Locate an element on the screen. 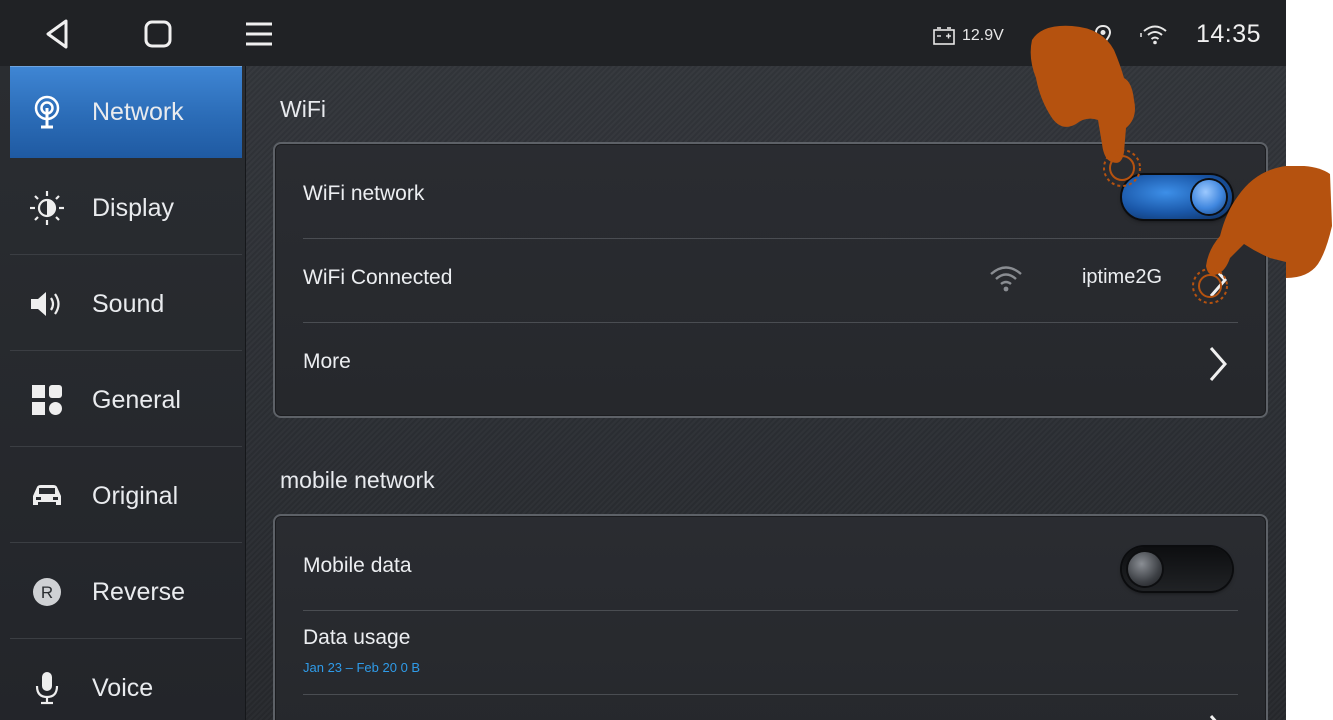 The height and width of the screenshot is (720, 1333). sidebar-item-sound: Sound is located at coordinates (126, 304).